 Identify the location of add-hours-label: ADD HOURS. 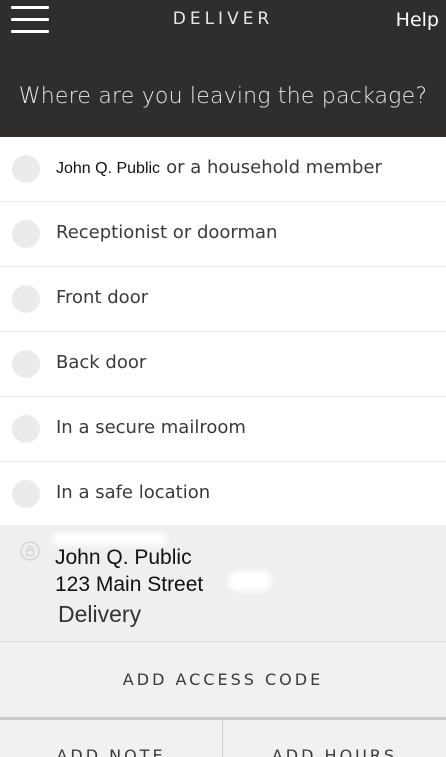
(334, 751).